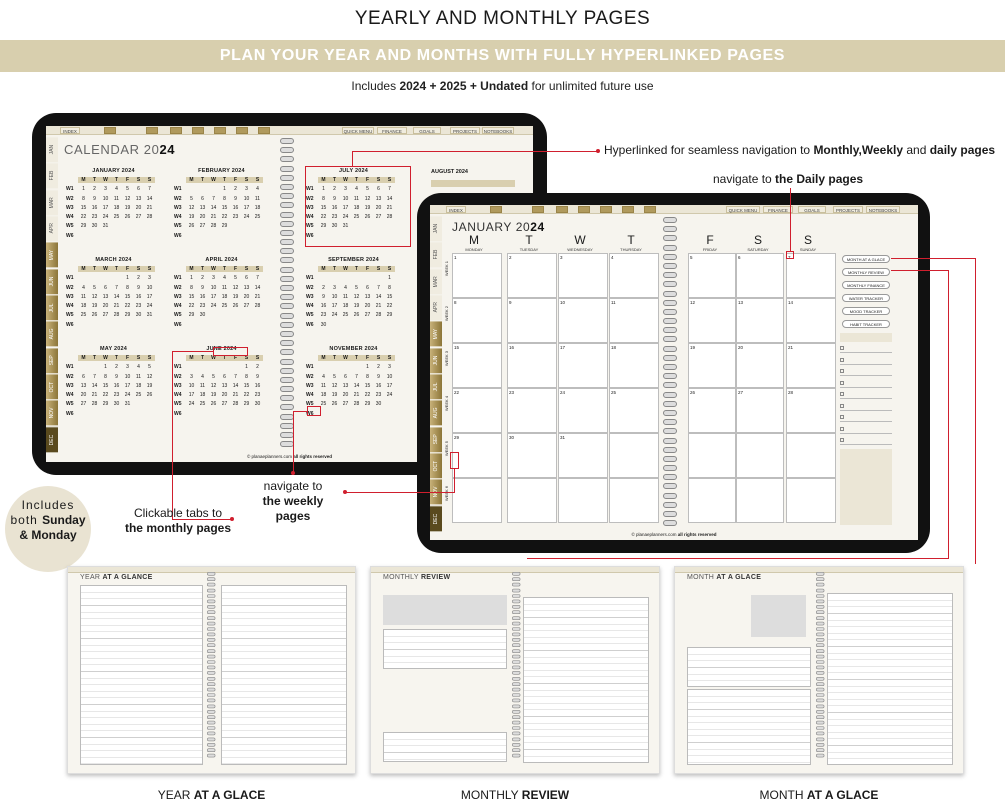 The height and width of the screenshot is (804, 1005). I want to click on week-label: WEEK 5, so click(446, 448).